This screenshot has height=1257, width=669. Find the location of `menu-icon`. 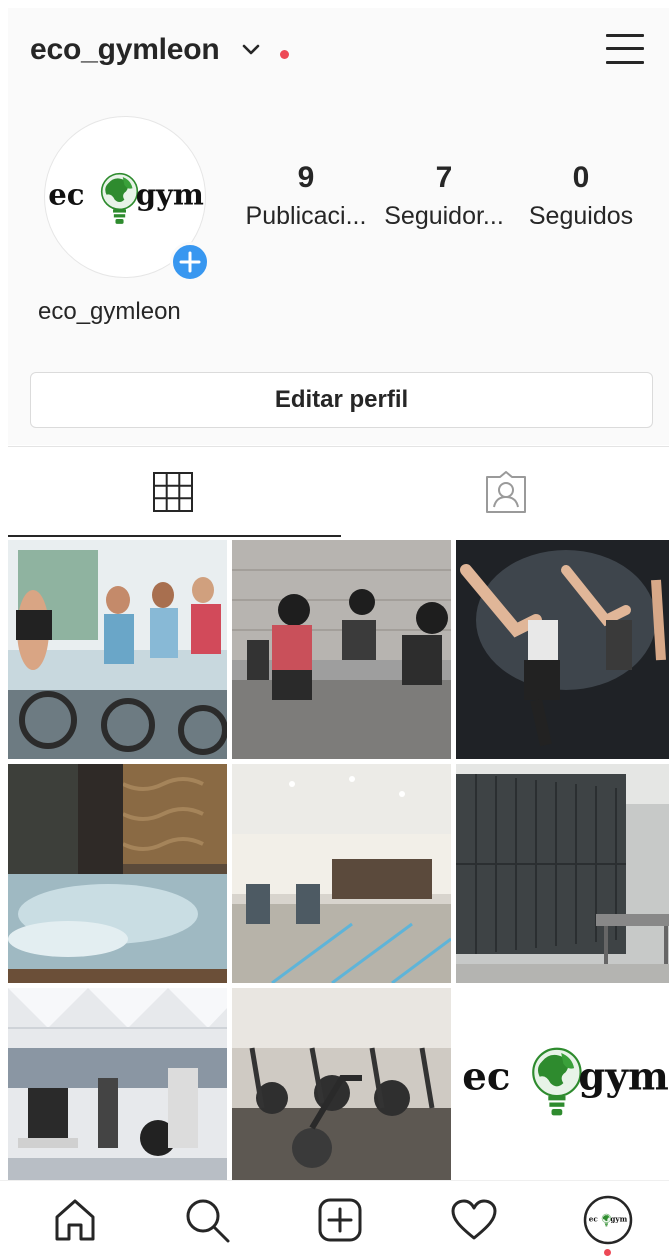

menu-icon is located at coordinates (626, 50).